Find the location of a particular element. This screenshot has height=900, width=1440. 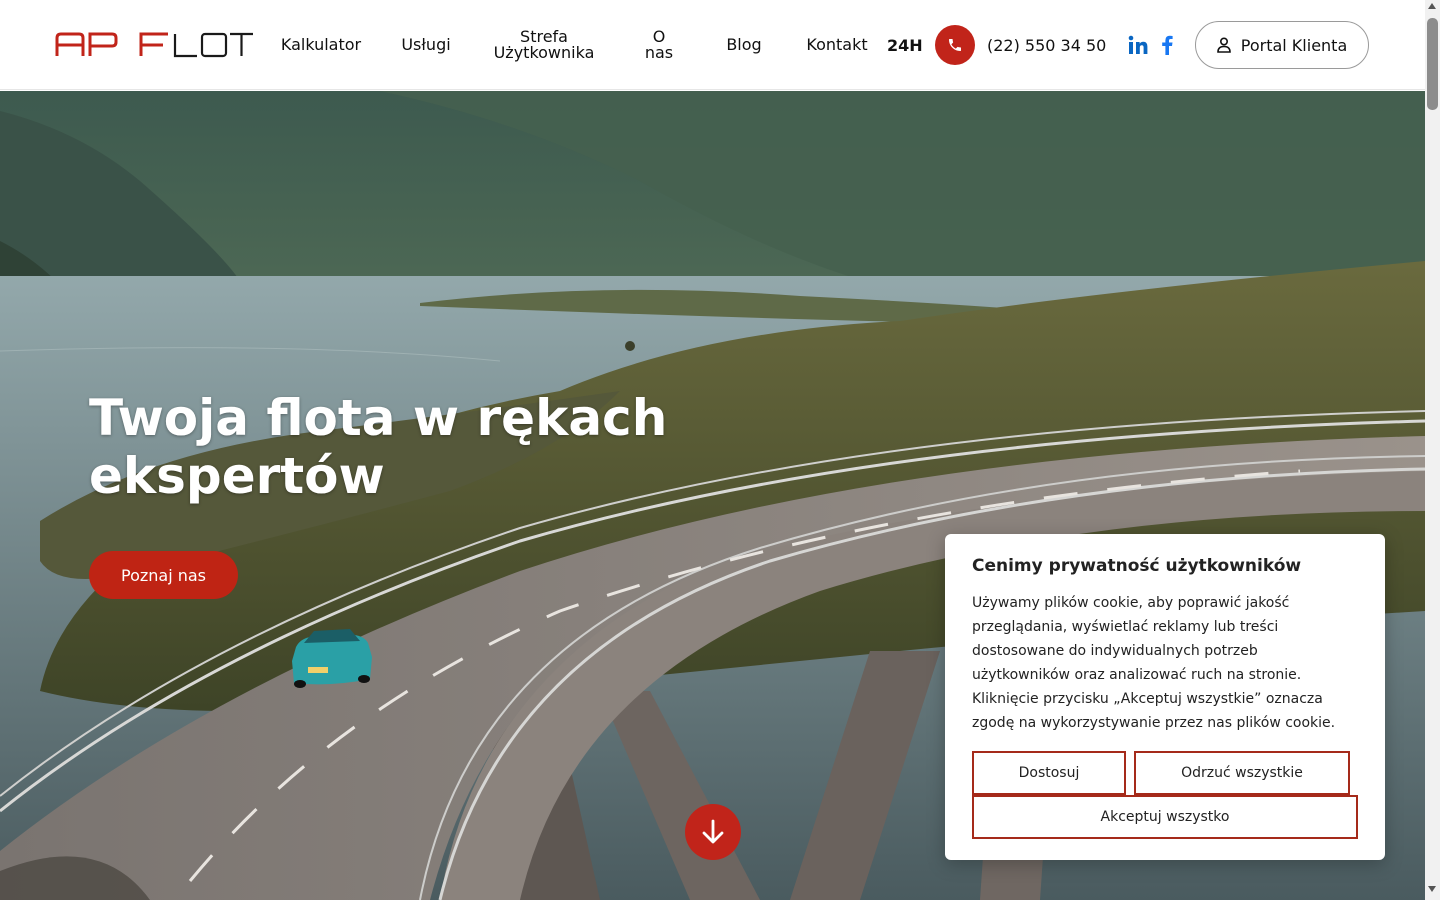

scroll-thumb is located at coordinates (1432, 64).